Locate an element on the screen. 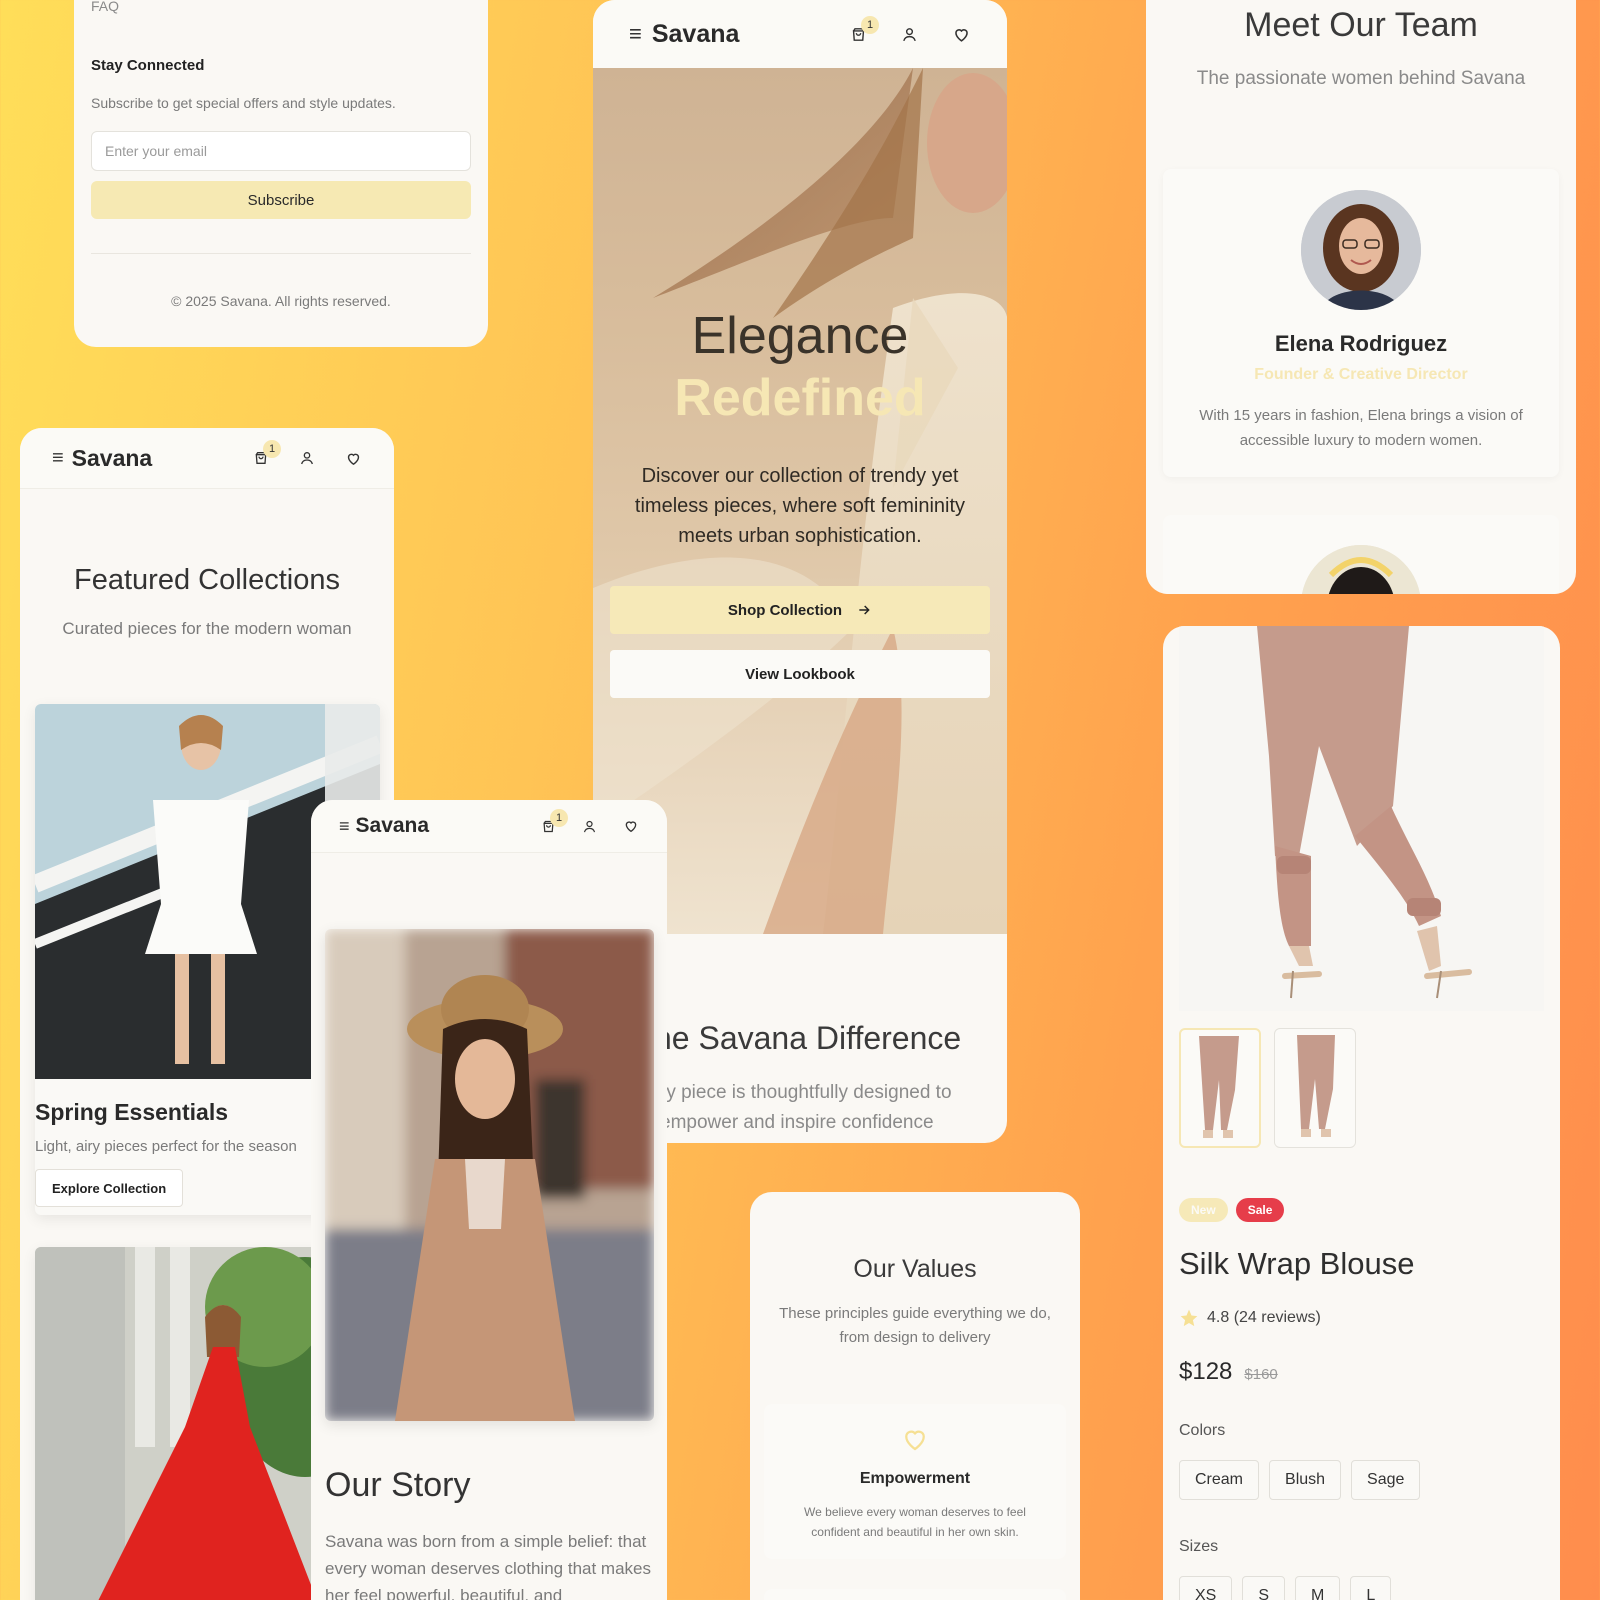  product-price: $128 $160 is located at coordinates (1228, 1372).